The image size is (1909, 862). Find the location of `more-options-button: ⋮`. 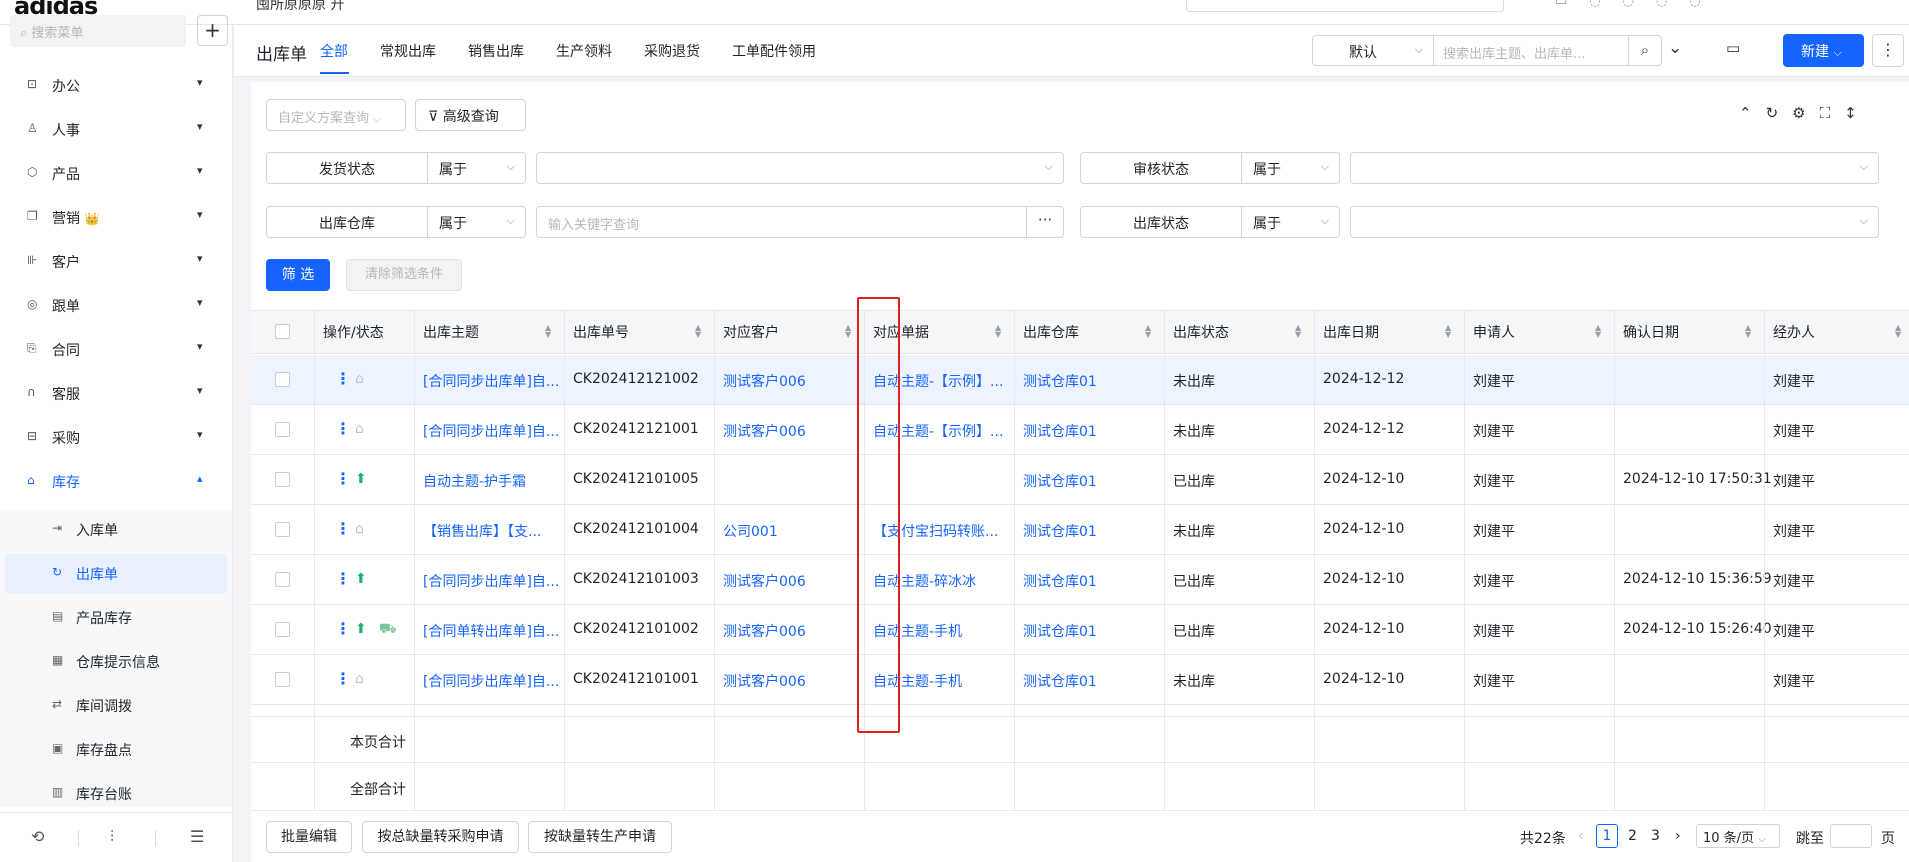

more-options-button: ⋮ is located at coordinates (1888, 50).